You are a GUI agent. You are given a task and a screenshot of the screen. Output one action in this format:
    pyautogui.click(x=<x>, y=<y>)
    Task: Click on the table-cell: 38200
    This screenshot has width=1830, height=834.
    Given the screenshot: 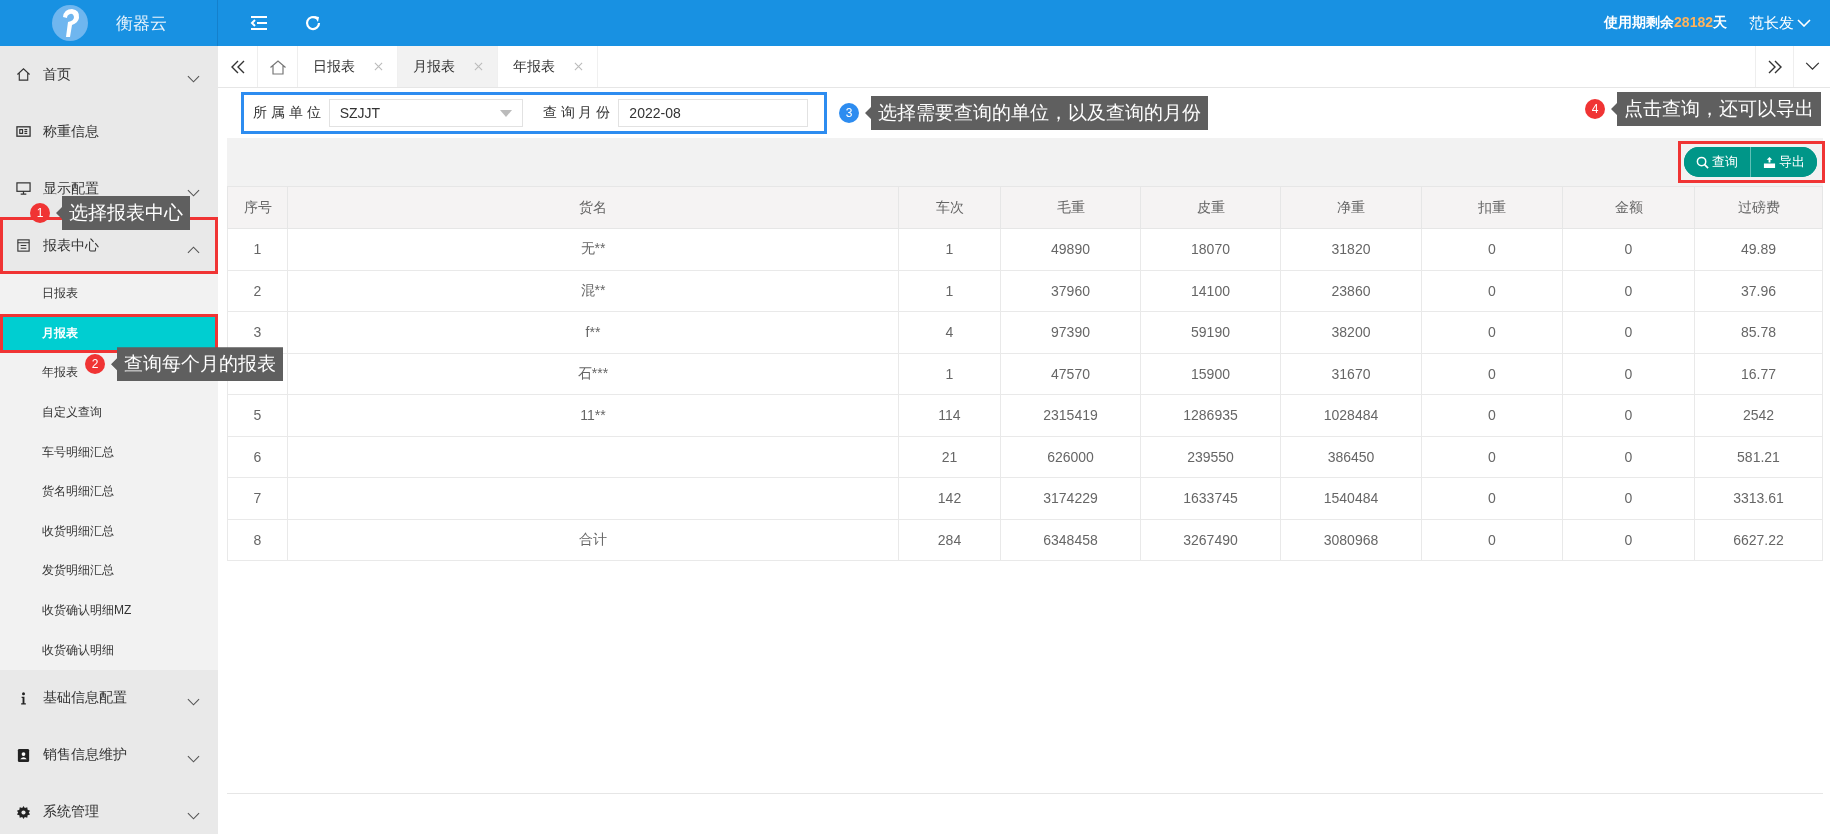 What is the action you would take?
    pyautogui.click(x=1351, y=332)
    